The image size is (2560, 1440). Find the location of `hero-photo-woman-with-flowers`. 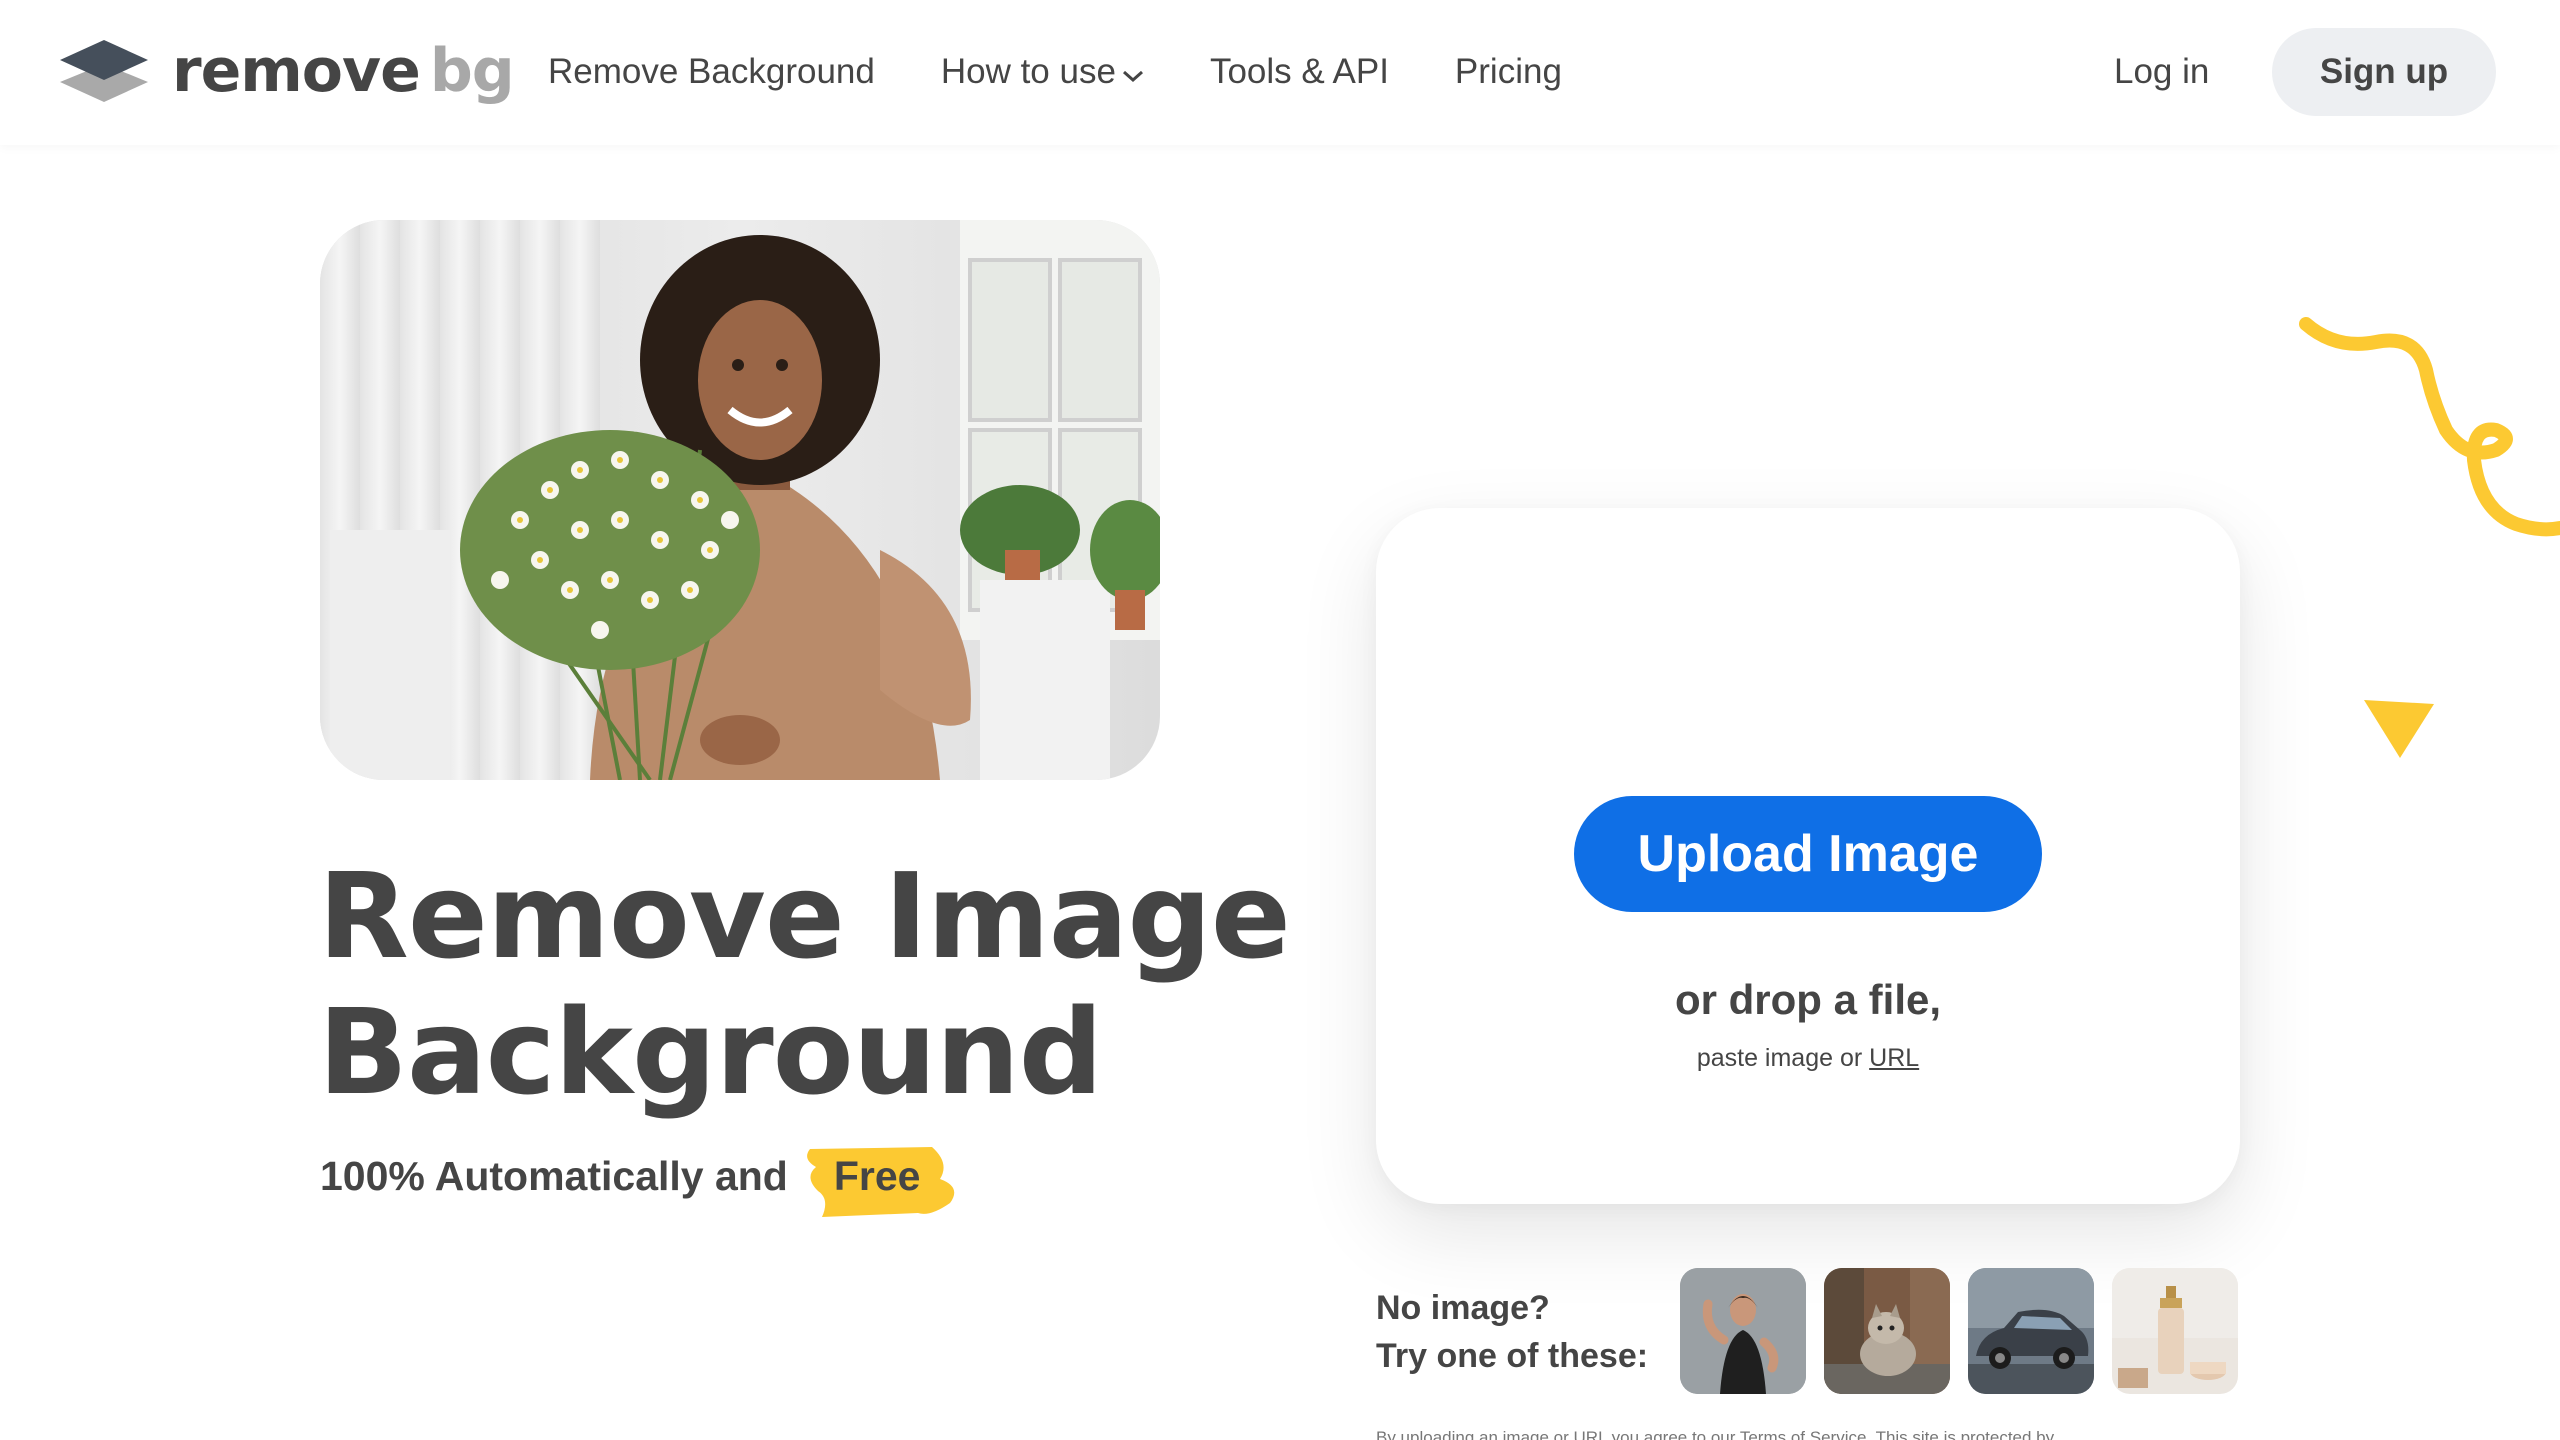

hero-photo-woman-with-flowers is located at coordinates (740, 500).